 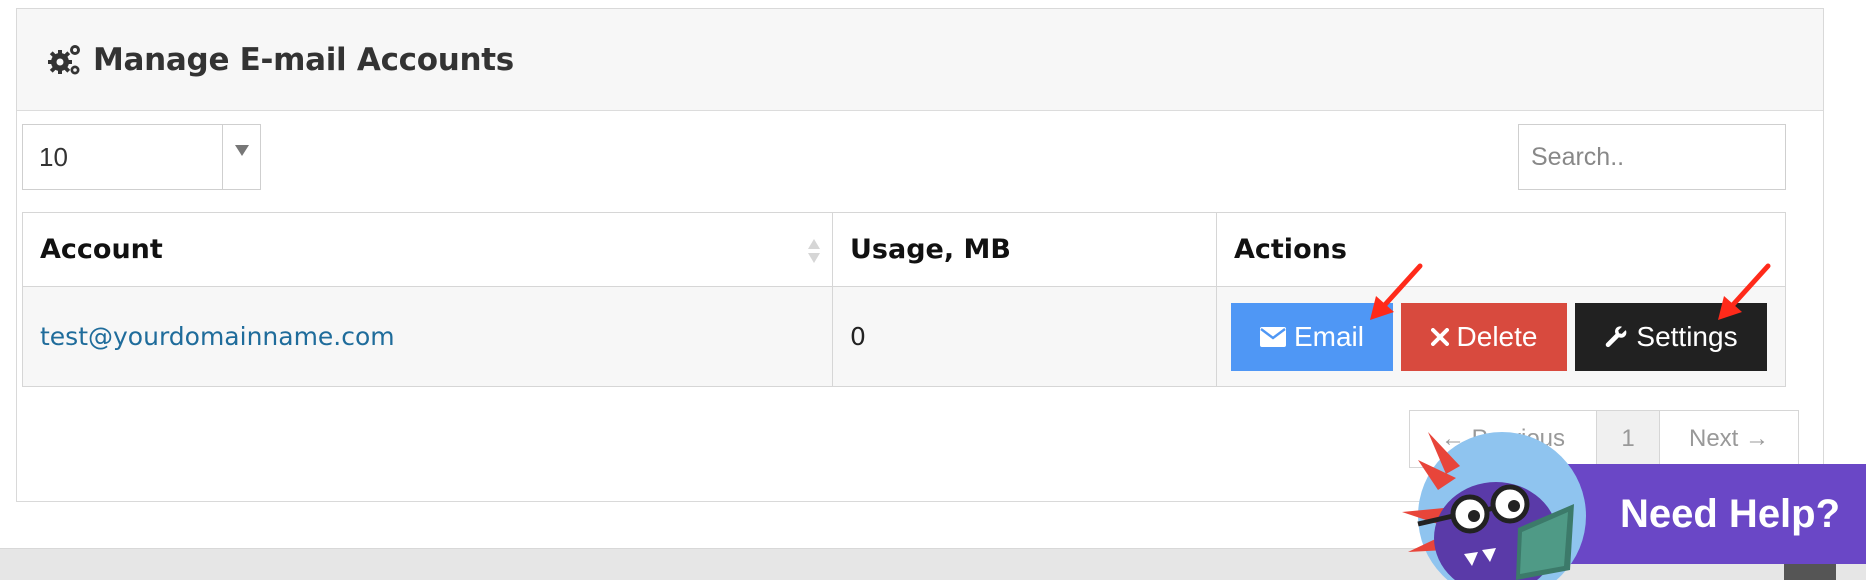 I want to click on scroll-to-top-button, so click(x=1810, y=571).